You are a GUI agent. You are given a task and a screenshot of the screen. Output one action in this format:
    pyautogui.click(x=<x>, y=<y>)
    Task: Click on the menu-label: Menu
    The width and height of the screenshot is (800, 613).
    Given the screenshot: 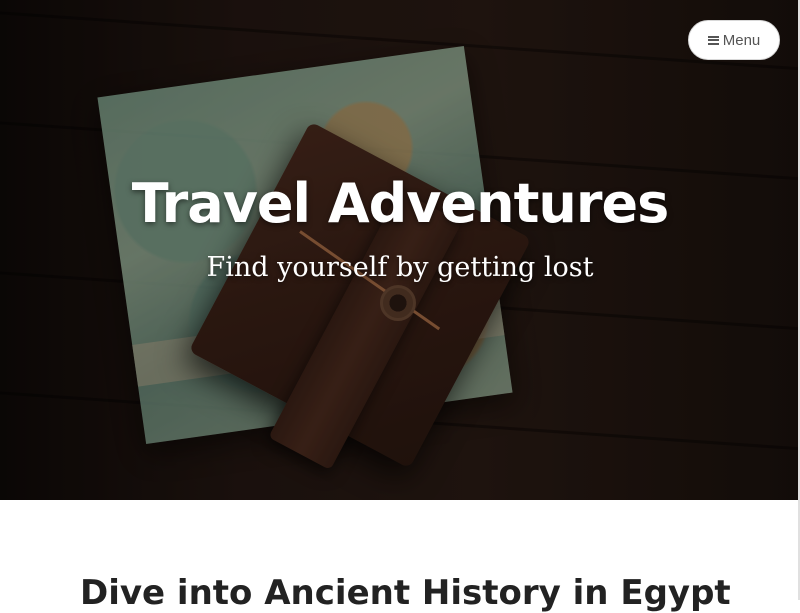 What is the action you would take?
    pyautogui.click(x=741, y=40)
    